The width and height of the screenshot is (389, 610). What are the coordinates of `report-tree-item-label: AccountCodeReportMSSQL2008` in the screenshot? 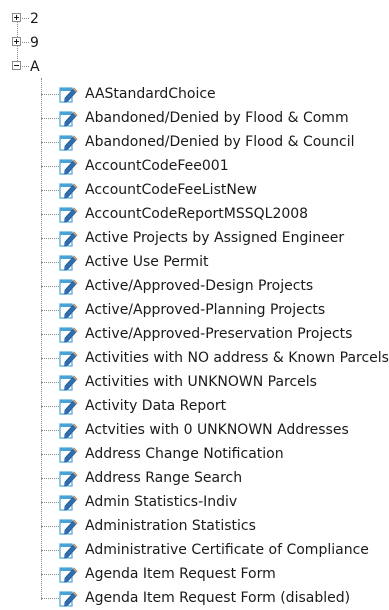 It's located at (196, 214).